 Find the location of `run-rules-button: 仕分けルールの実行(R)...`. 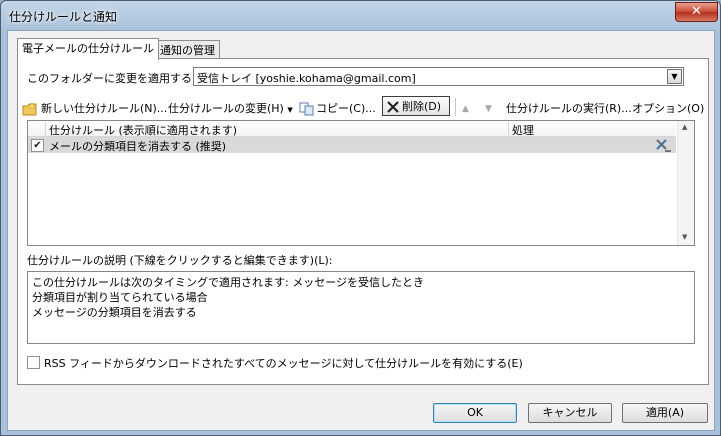

run-rules-button: 仕分けルールの実行(R)... is located at coordinates (569, 109).